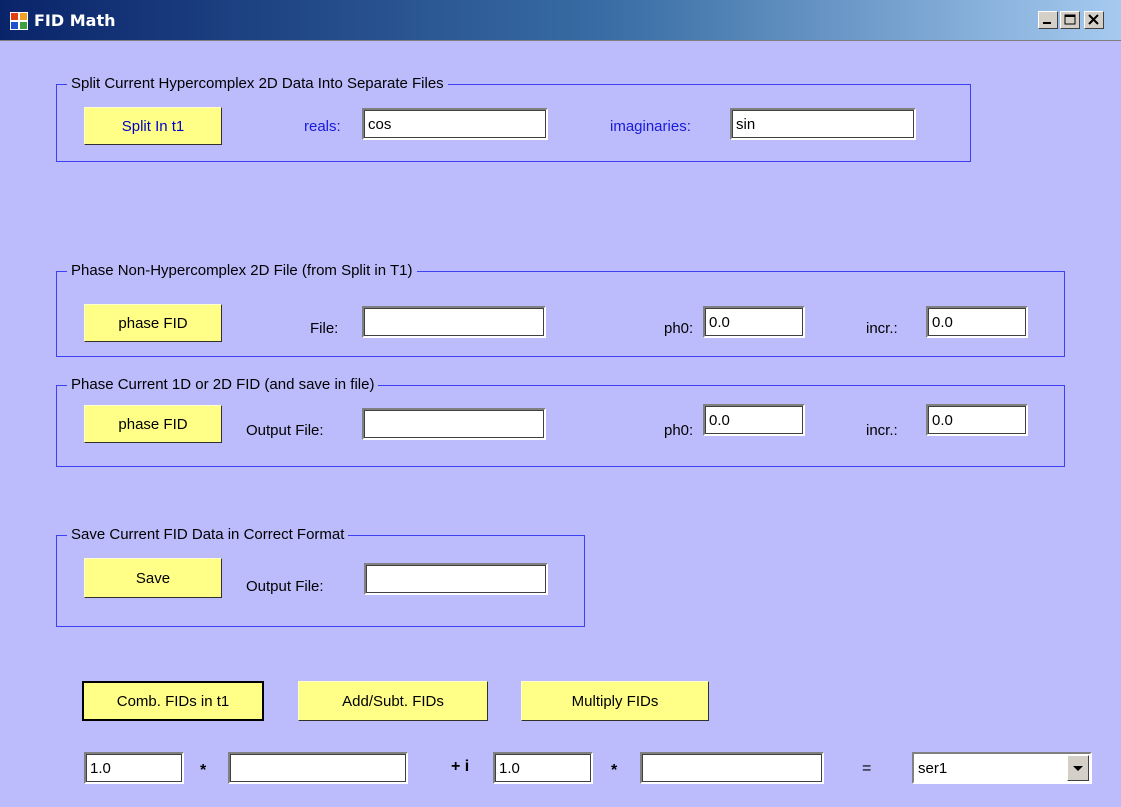  I want to click on save-output-input, so click(456, 579).